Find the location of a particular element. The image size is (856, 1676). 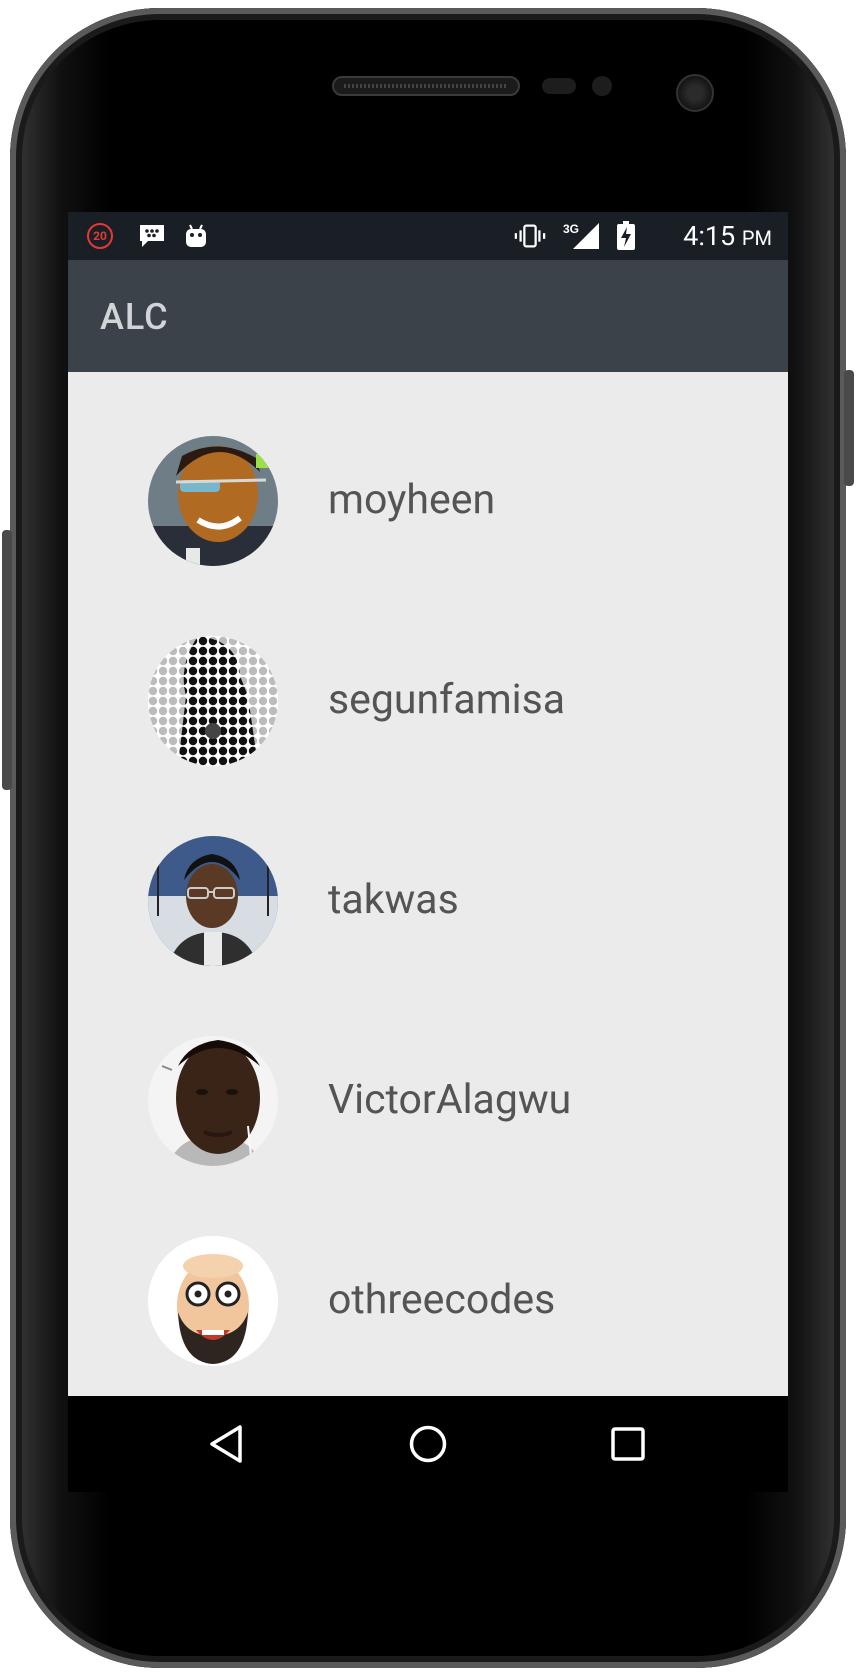

username: segunfamisa is located at coordinates (447, 700).